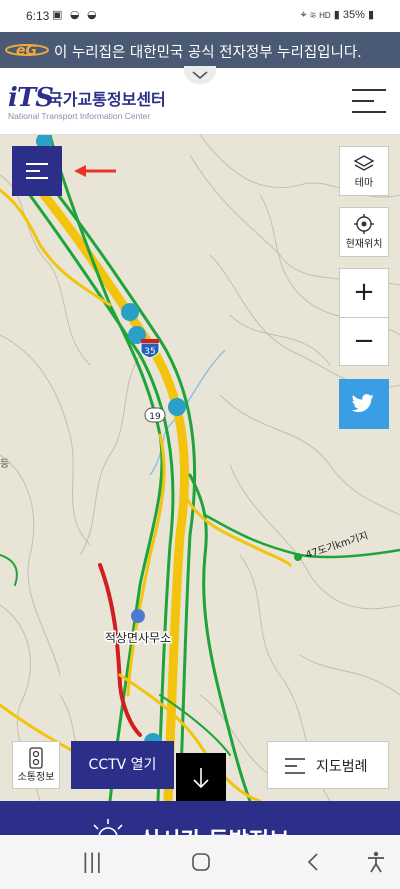 This screenshot has width=400, height=889. I want to click on zoom-in-button: +, so click(364, 293).